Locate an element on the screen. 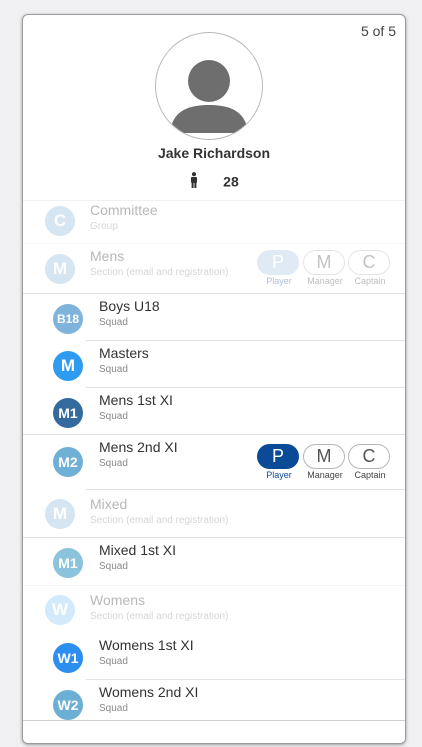  list-item: M Masters Squad is located at coordinates (214, 364).